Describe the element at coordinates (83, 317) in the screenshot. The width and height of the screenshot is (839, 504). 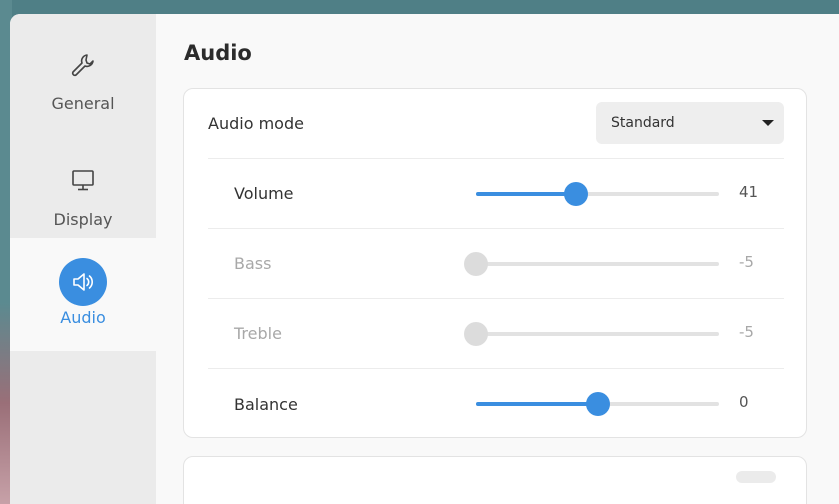
I see `sidebar-item-label: Audio` at that location.